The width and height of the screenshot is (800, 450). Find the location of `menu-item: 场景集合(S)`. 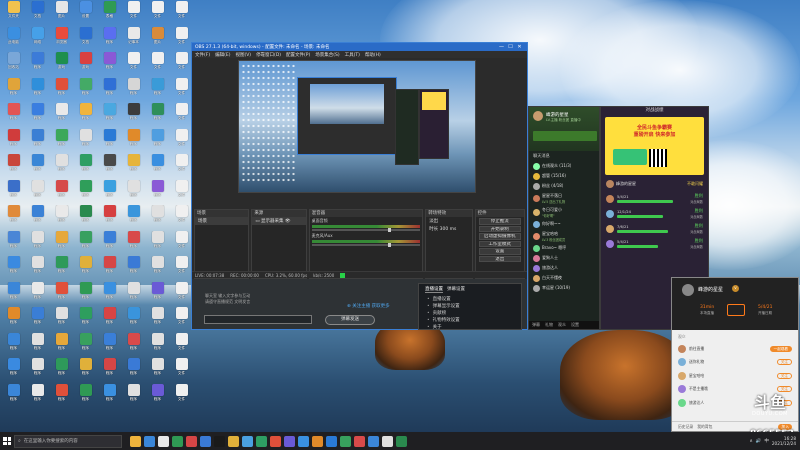

menu-item: 场景集合(S) is located at coordinates (327, 55).